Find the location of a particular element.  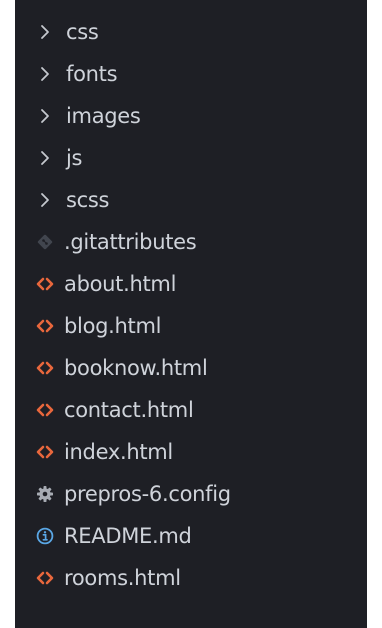

tree-item-label: scss is located at coordinates (88, 200).